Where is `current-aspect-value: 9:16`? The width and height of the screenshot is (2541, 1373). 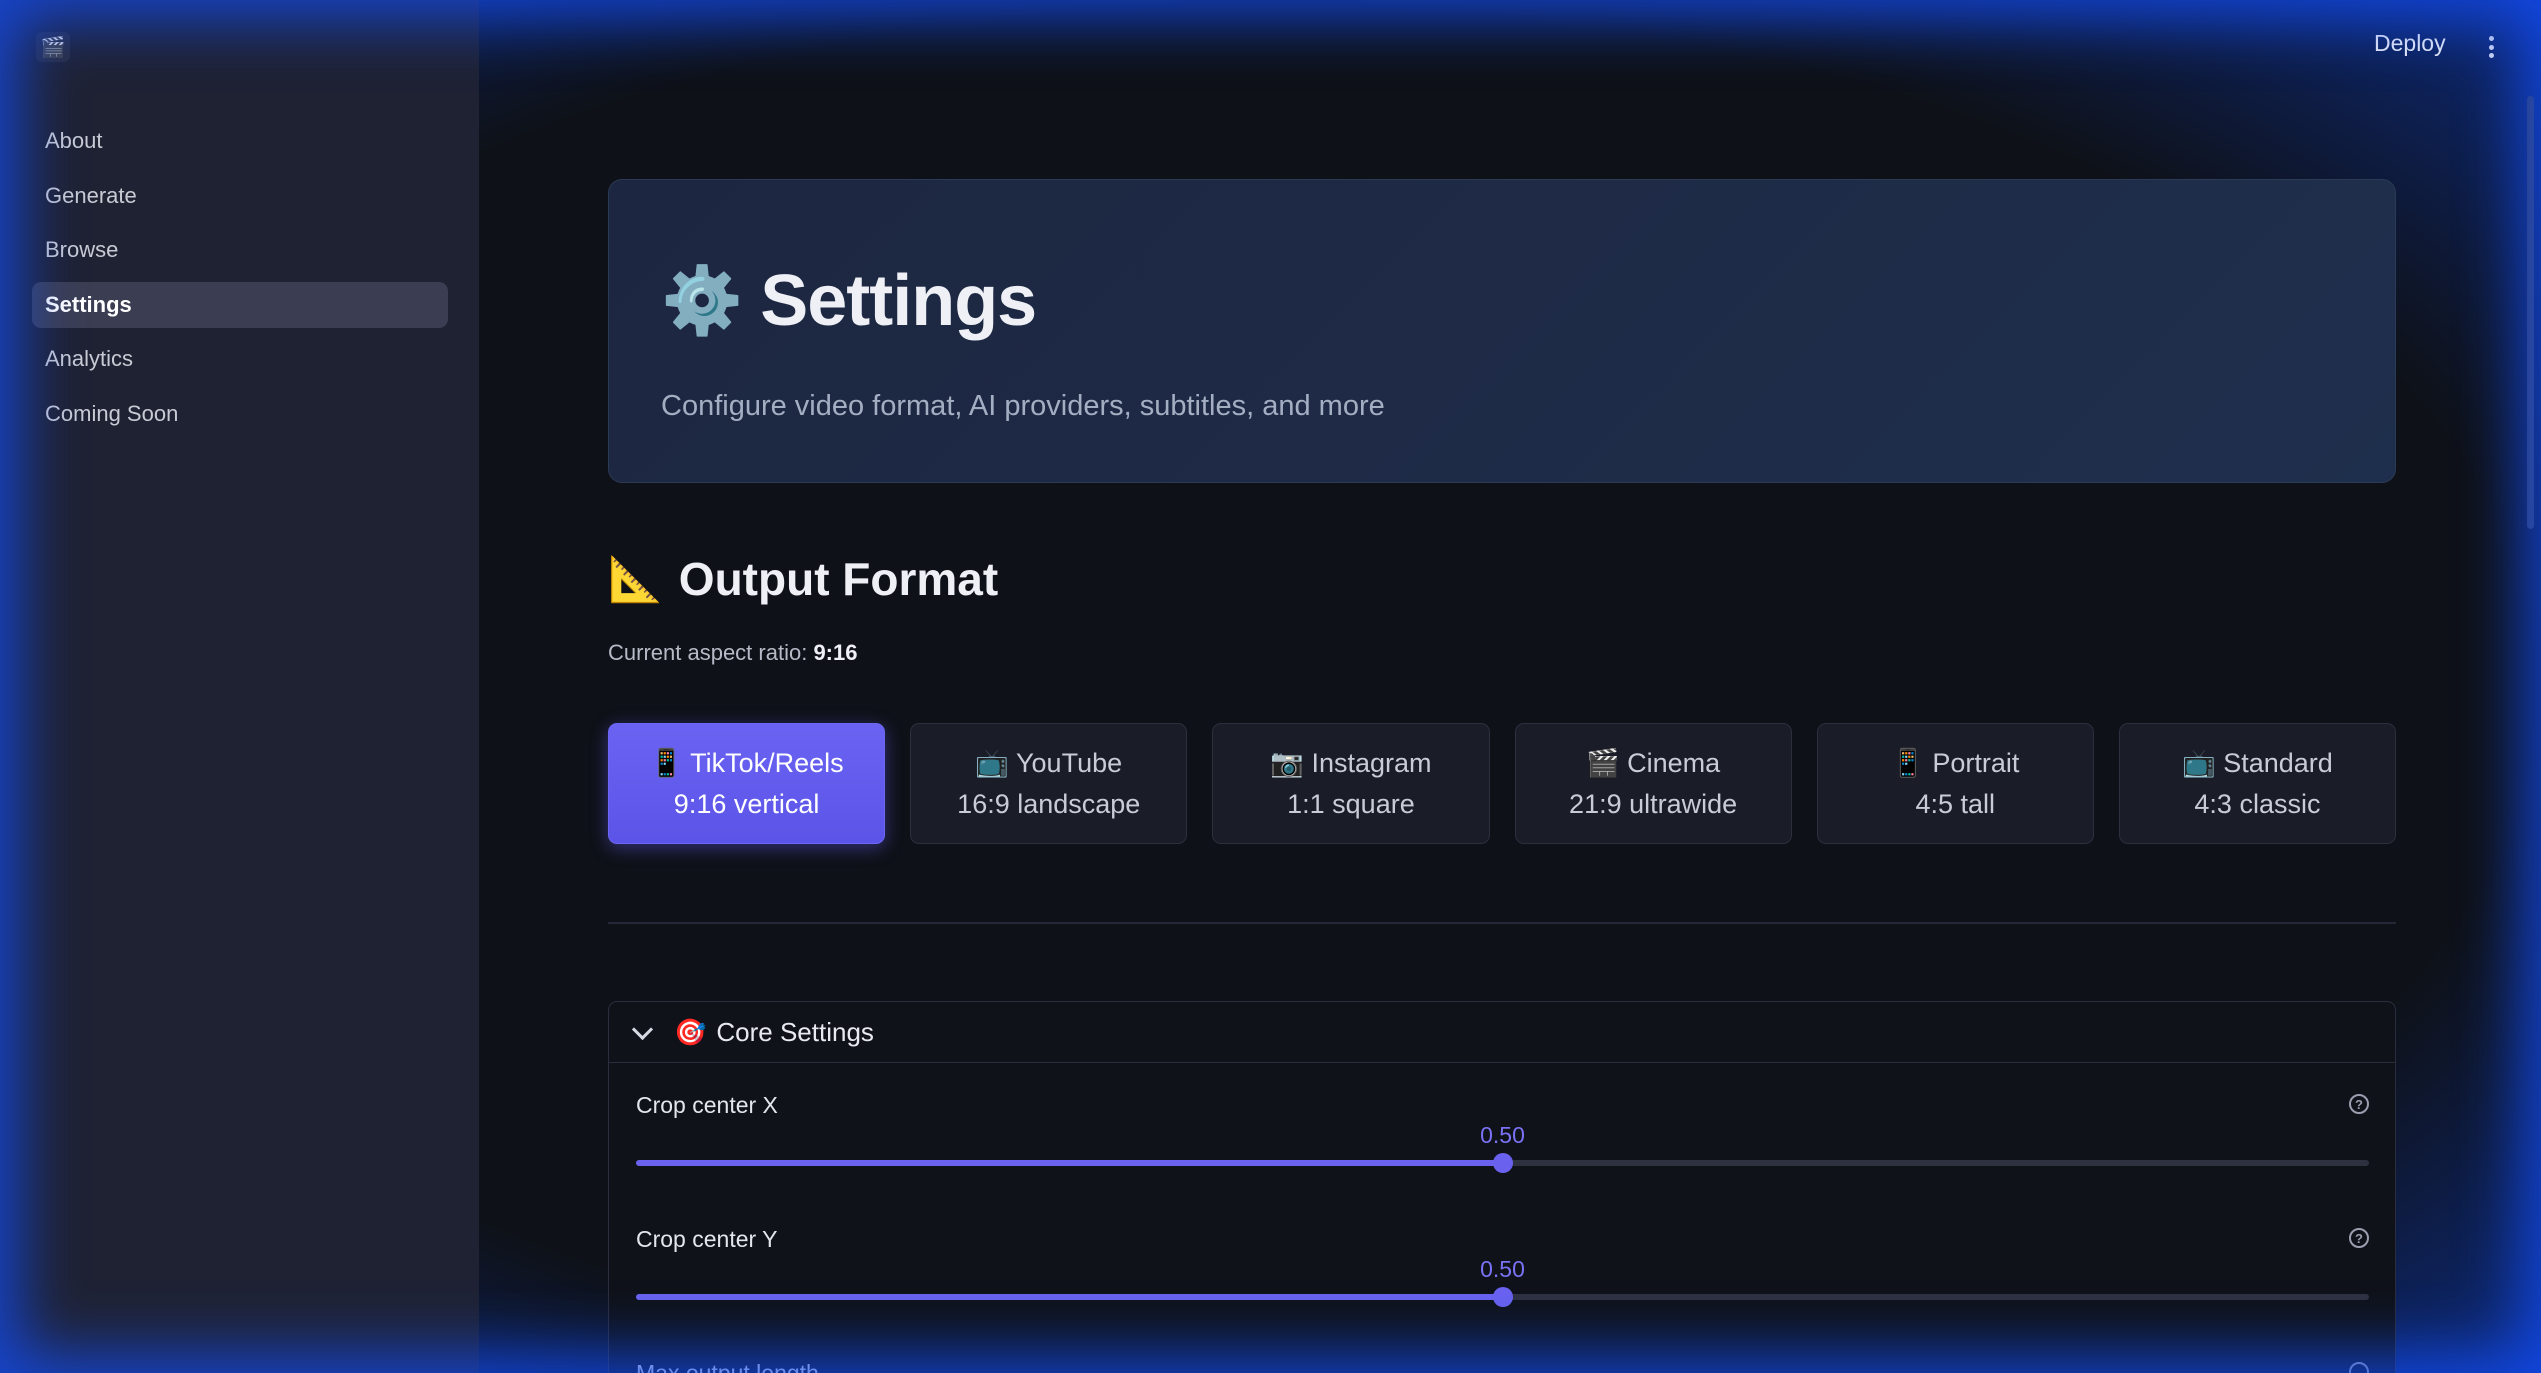
current-aspect-value: 9:16 is located at coordinates (835, 652).